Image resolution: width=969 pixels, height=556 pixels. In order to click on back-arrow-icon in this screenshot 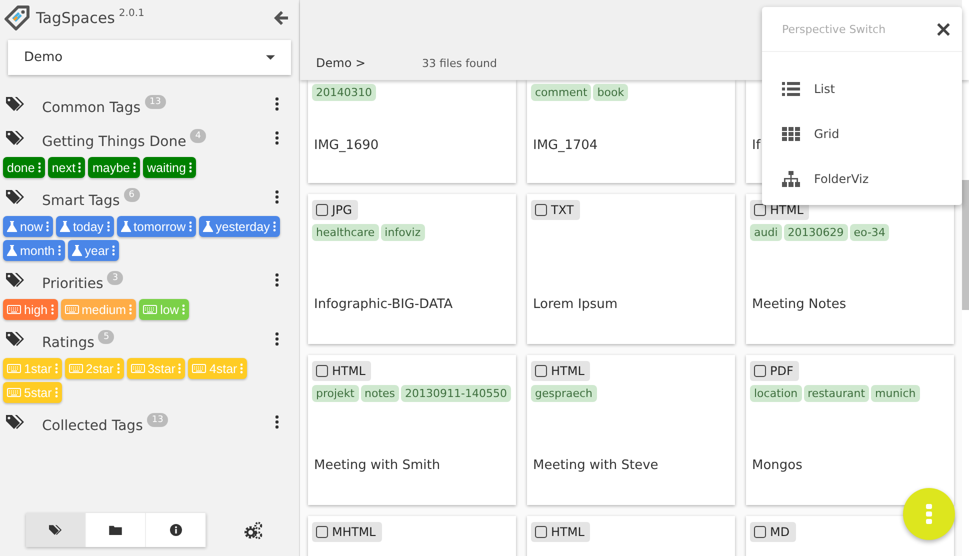, I will do `click(281, 18)`.